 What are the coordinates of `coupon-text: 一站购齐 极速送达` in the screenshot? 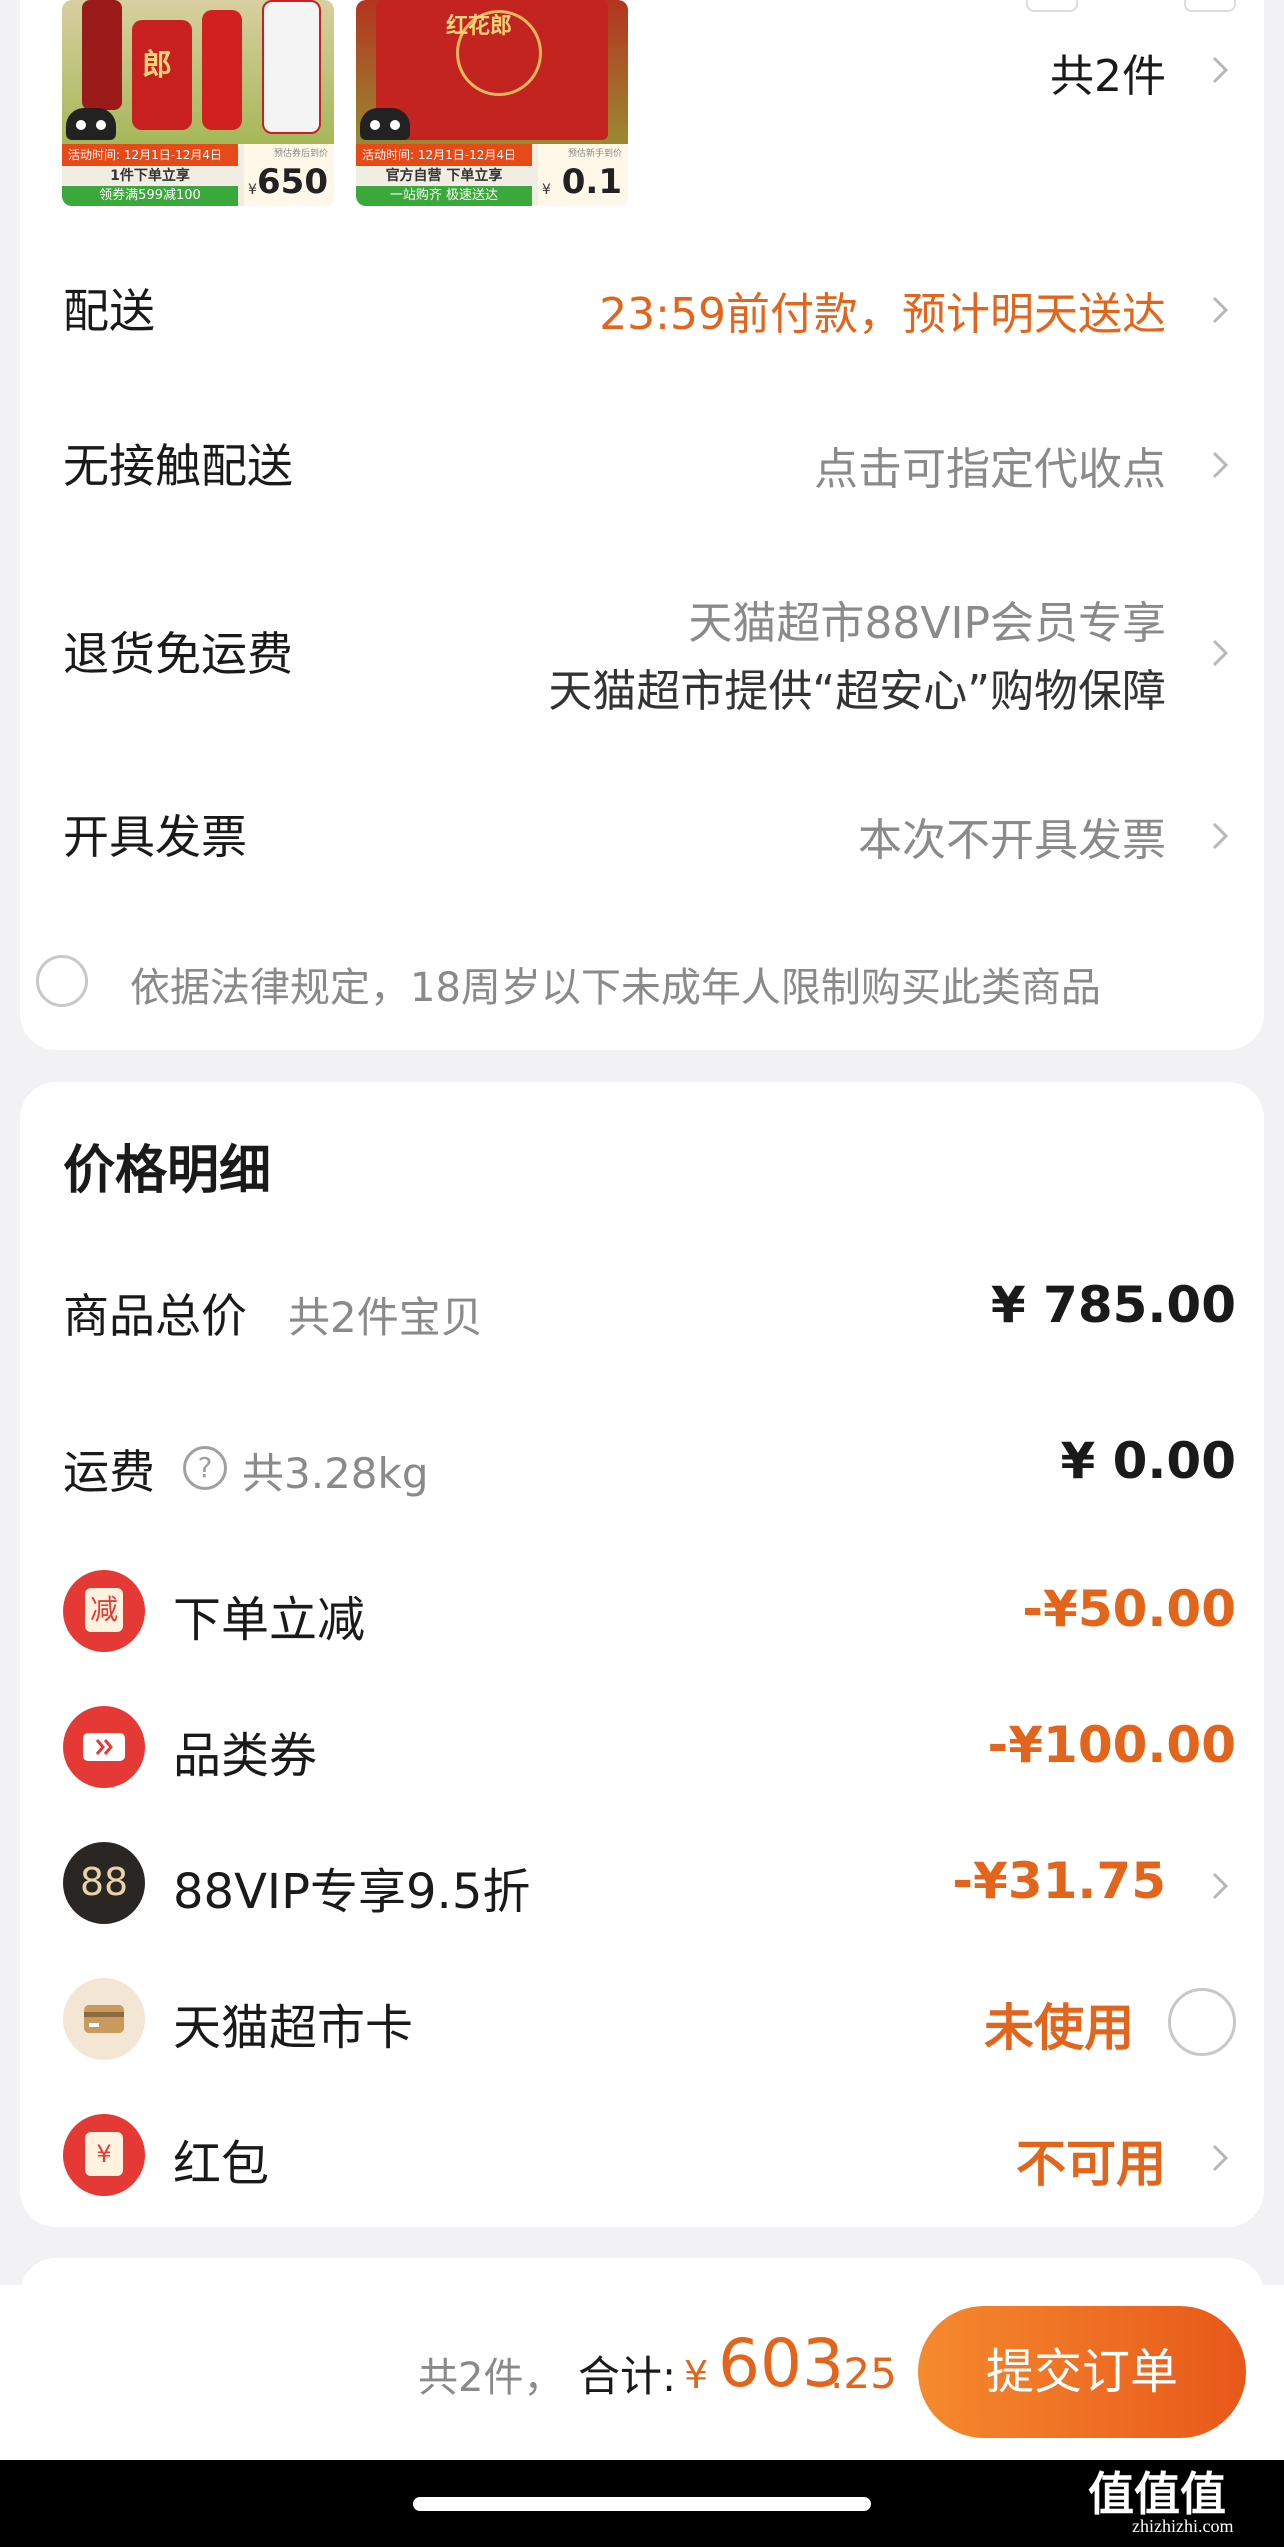 It's located at (444, 196).